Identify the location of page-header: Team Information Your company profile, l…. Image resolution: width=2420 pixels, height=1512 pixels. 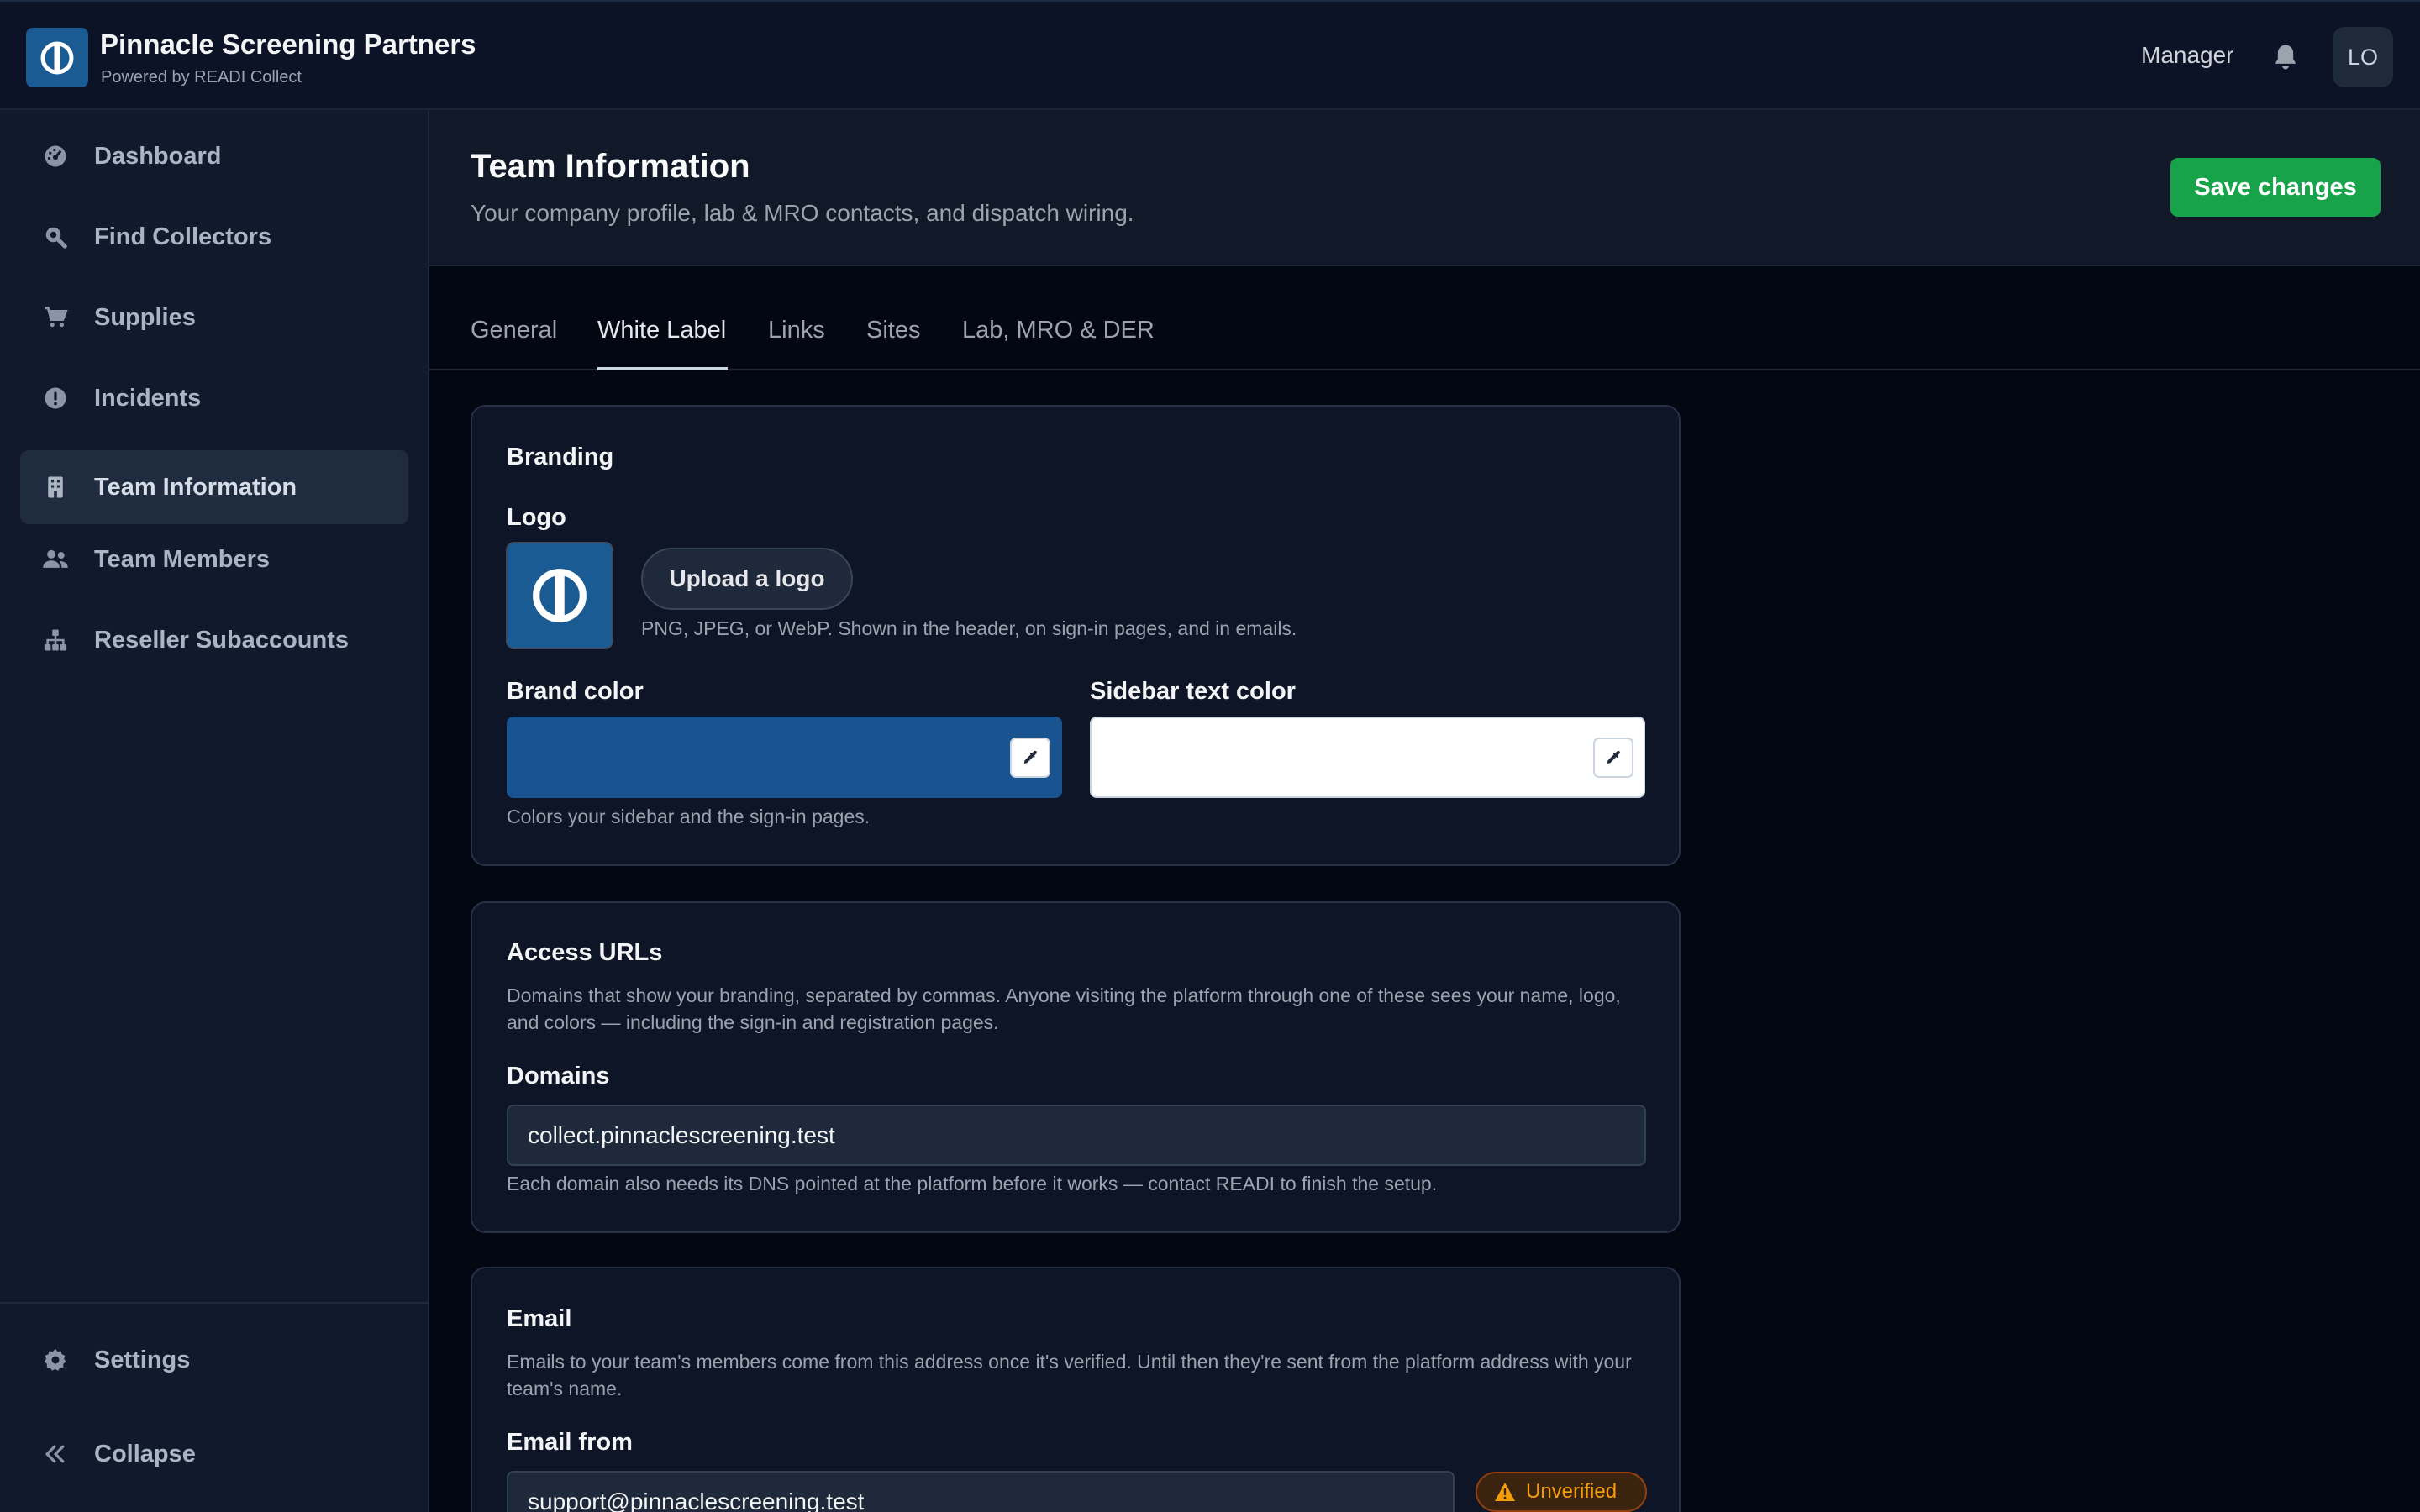
(1424, 188).